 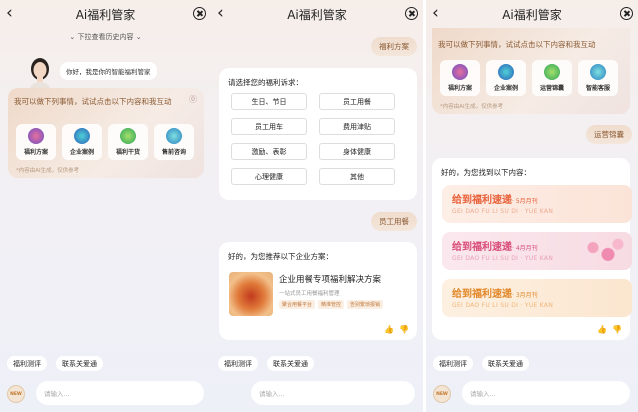 What do you see at coordinates (330, 280) in the screenshot?
I see `solution-title: 企业用餐专项福利解决方案` at bounding box center [330, 280].